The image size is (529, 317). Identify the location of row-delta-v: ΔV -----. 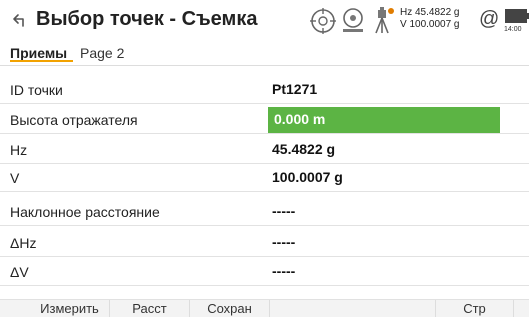
(264, 272).